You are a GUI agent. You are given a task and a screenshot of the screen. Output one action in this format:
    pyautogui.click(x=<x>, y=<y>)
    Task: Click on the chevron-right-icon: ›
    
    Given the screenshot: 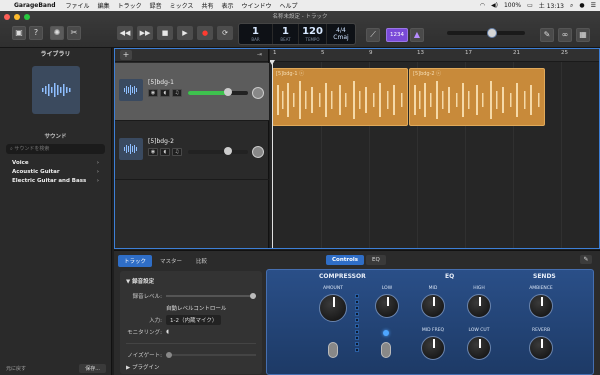 What is the action you would take?
    pyautogui.click(x=97, y=171)
    